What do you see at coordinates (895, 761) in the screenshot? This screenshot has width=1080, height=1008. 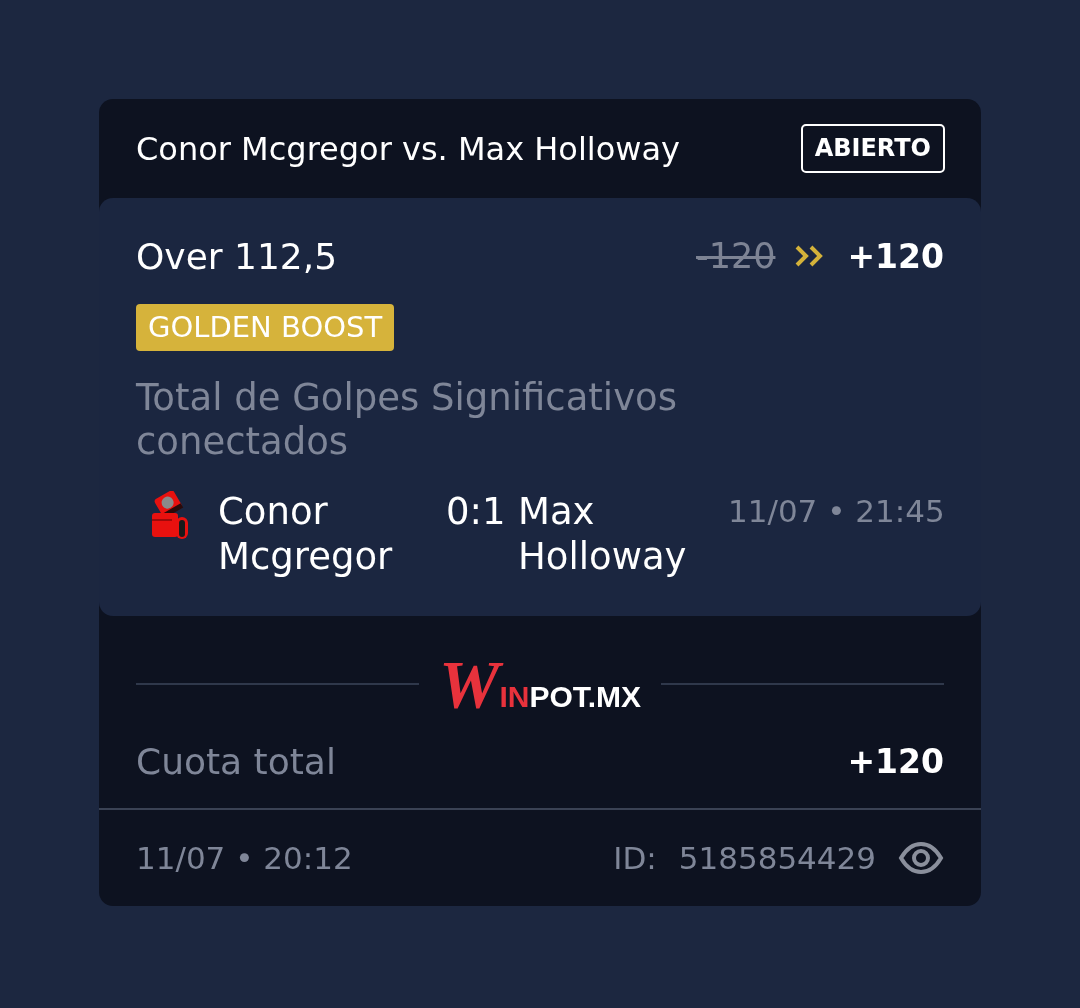 I see `total-odds: +120` at bounding box center [895, 761].